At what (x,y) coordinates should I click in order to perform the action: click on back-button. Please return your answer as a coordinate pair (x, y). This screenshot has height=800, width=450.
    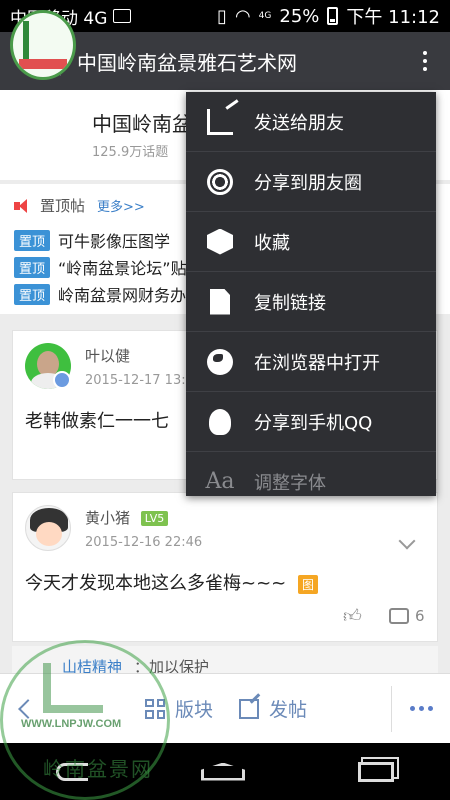
    Looking at the image, I should click on (27, 708).